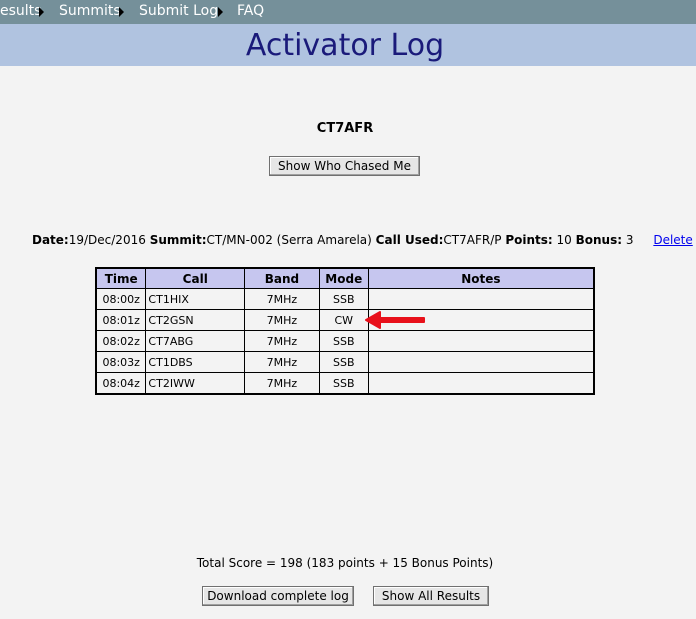 The width and height of the screenshot is (696, 619). I want to click on nav-submit-log: Submit Log, so click(178, 11).